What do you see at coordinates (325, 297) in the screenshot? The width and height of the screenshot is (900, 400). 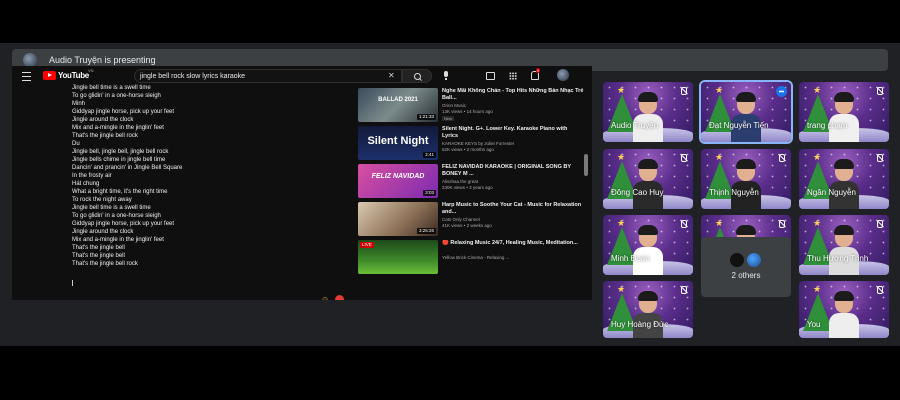 I see `emoji-icon: ☺` at bounding box center [325, 297].